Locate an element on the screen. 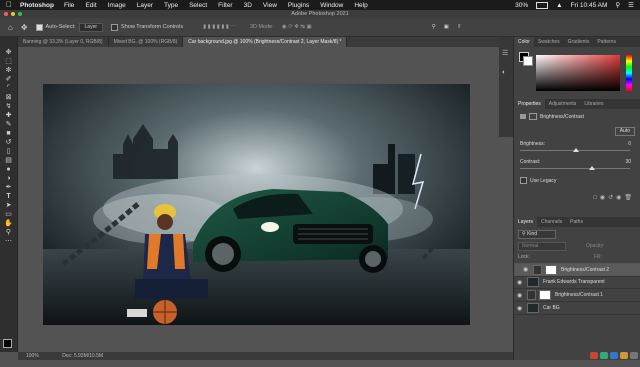 Image resolution: width=640 pixels, height=367 pixels. 3d-tools-icons: ◉ ⟳ ✥ ↹ ▣ is located at coordinates (297, 27).